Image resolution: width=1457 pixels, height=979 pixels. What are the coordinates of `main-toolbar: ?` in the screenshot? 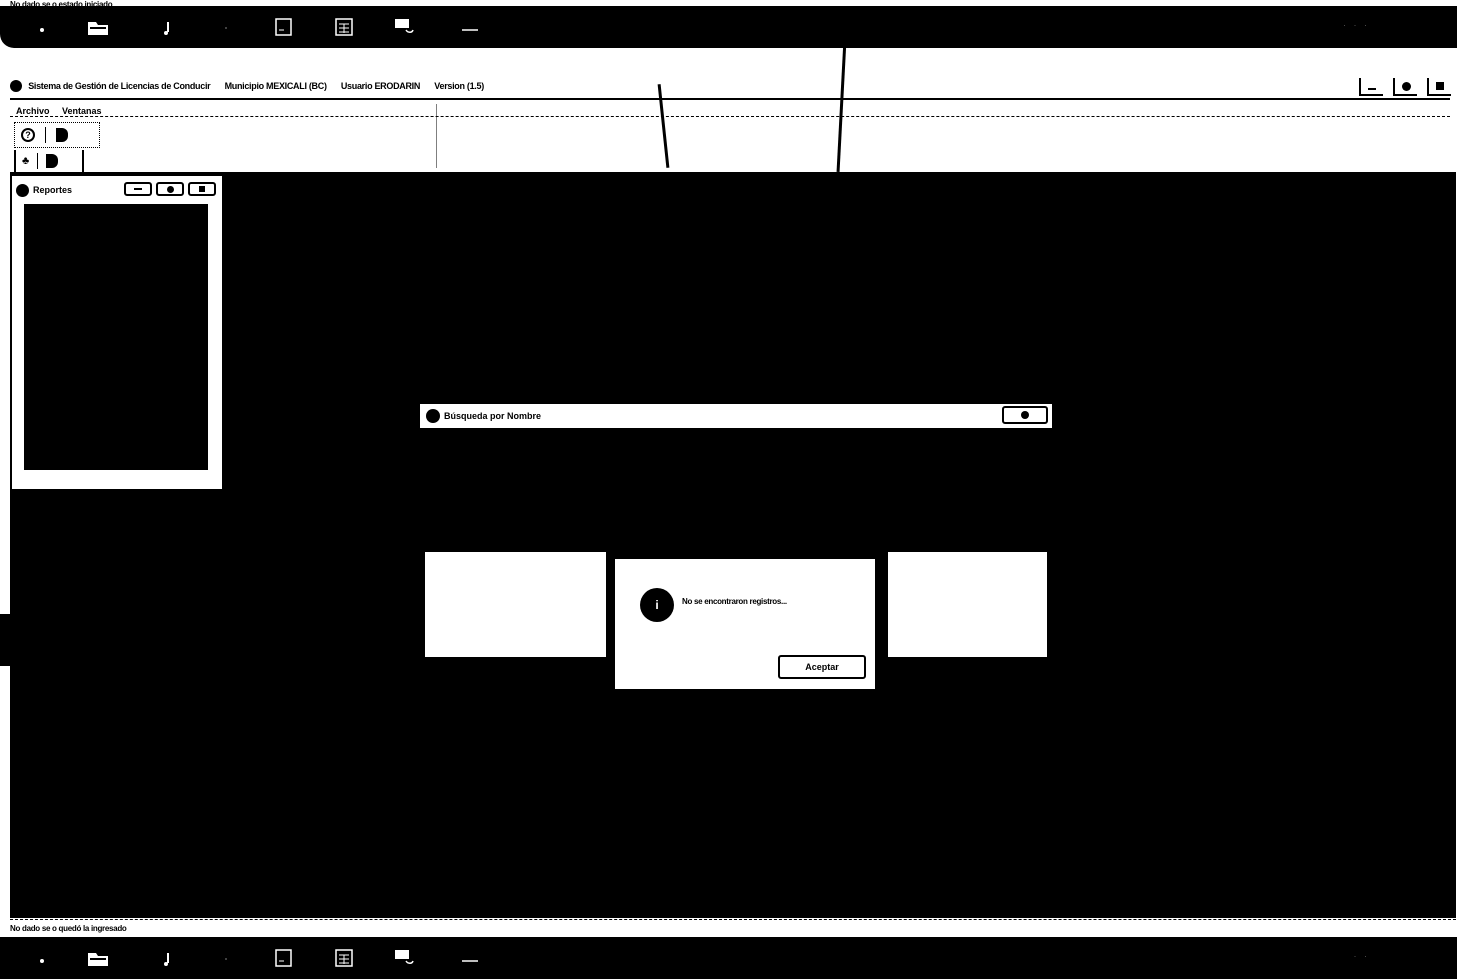 It's located at (57, 135).